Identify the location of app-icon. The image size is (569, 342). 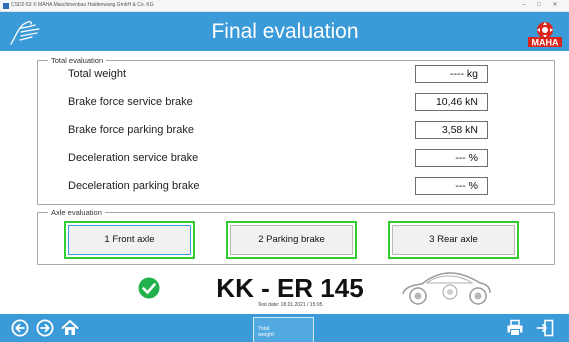
(6, 6).